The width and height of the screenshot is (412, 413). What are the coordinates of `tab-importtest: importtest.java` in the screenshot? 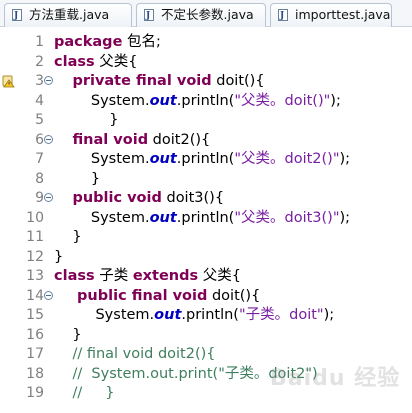 It's located at (331, 15).